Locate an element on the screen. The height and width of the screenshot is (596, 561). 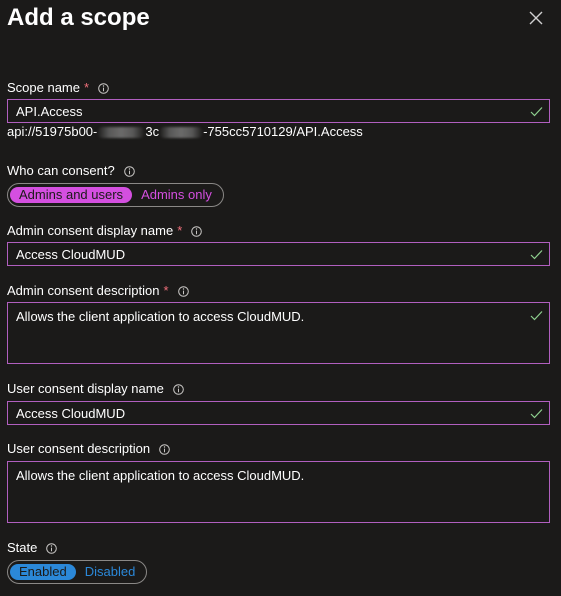
state-label: State is located at coordinates (22, 547).